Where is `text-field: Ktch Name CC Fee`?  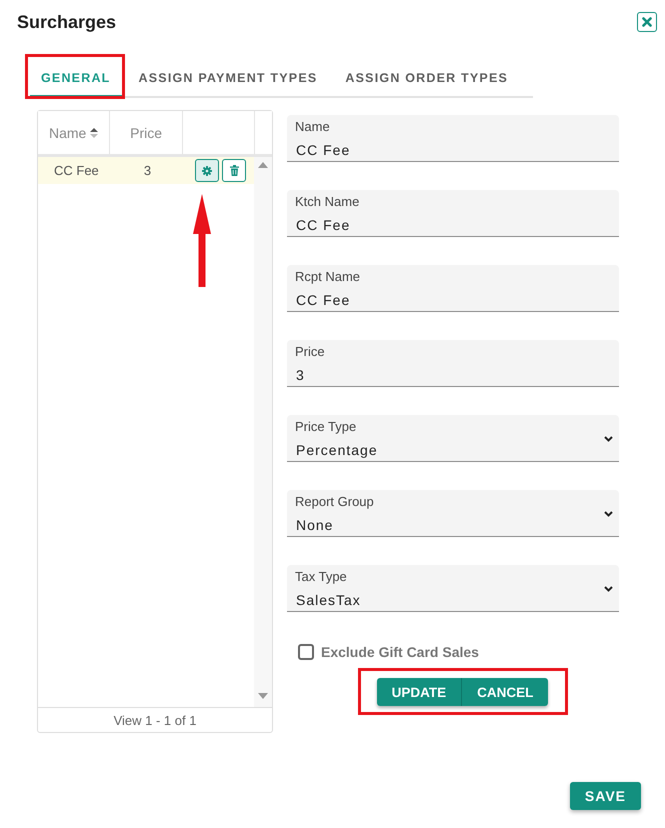
text-field: Ktch Name CC Fee is located at coordinates (453, 213).